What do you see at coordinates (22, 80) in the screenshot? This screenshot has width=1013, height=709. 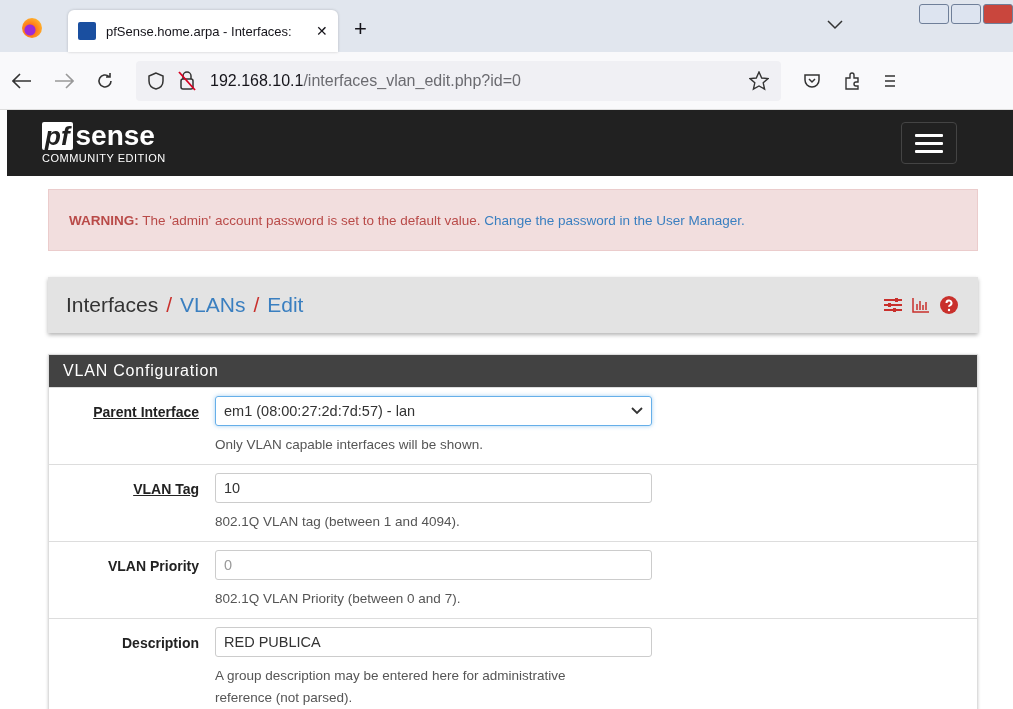 I see `back-icon` at bounding box center [22, 80].